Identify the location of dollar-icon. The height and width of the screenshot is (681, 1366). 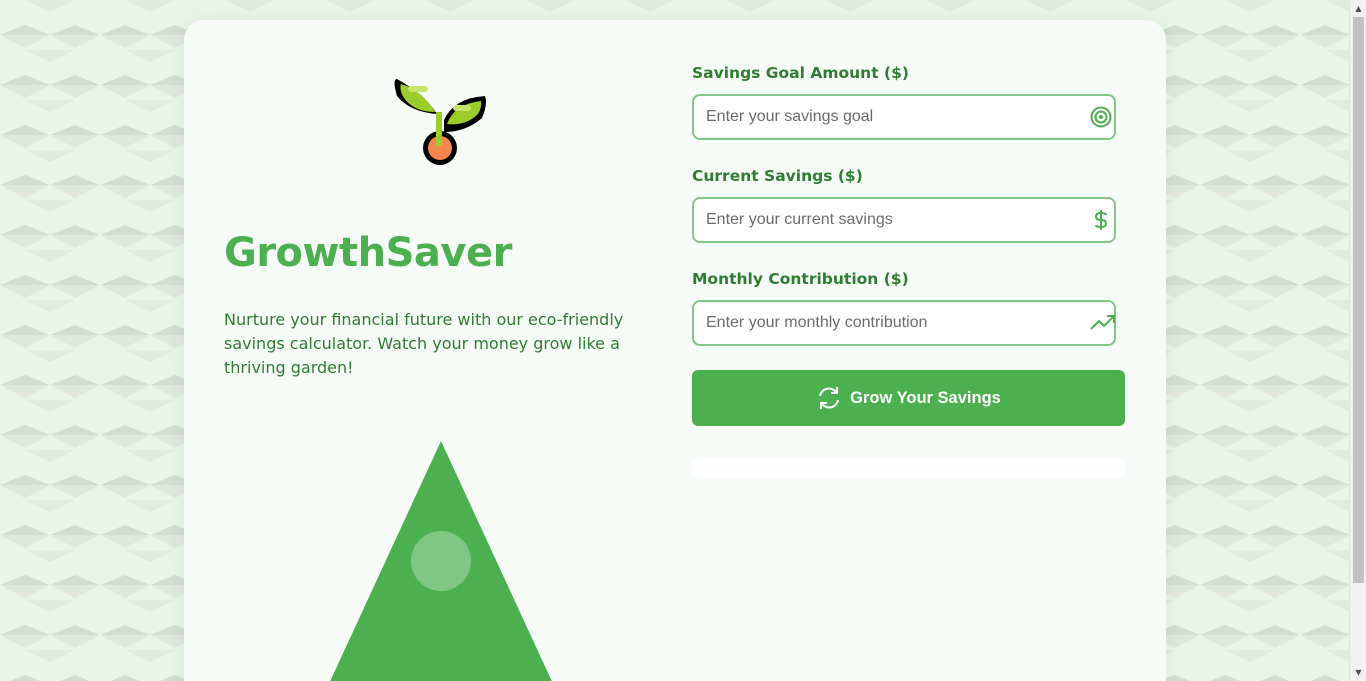
(1101, 220).